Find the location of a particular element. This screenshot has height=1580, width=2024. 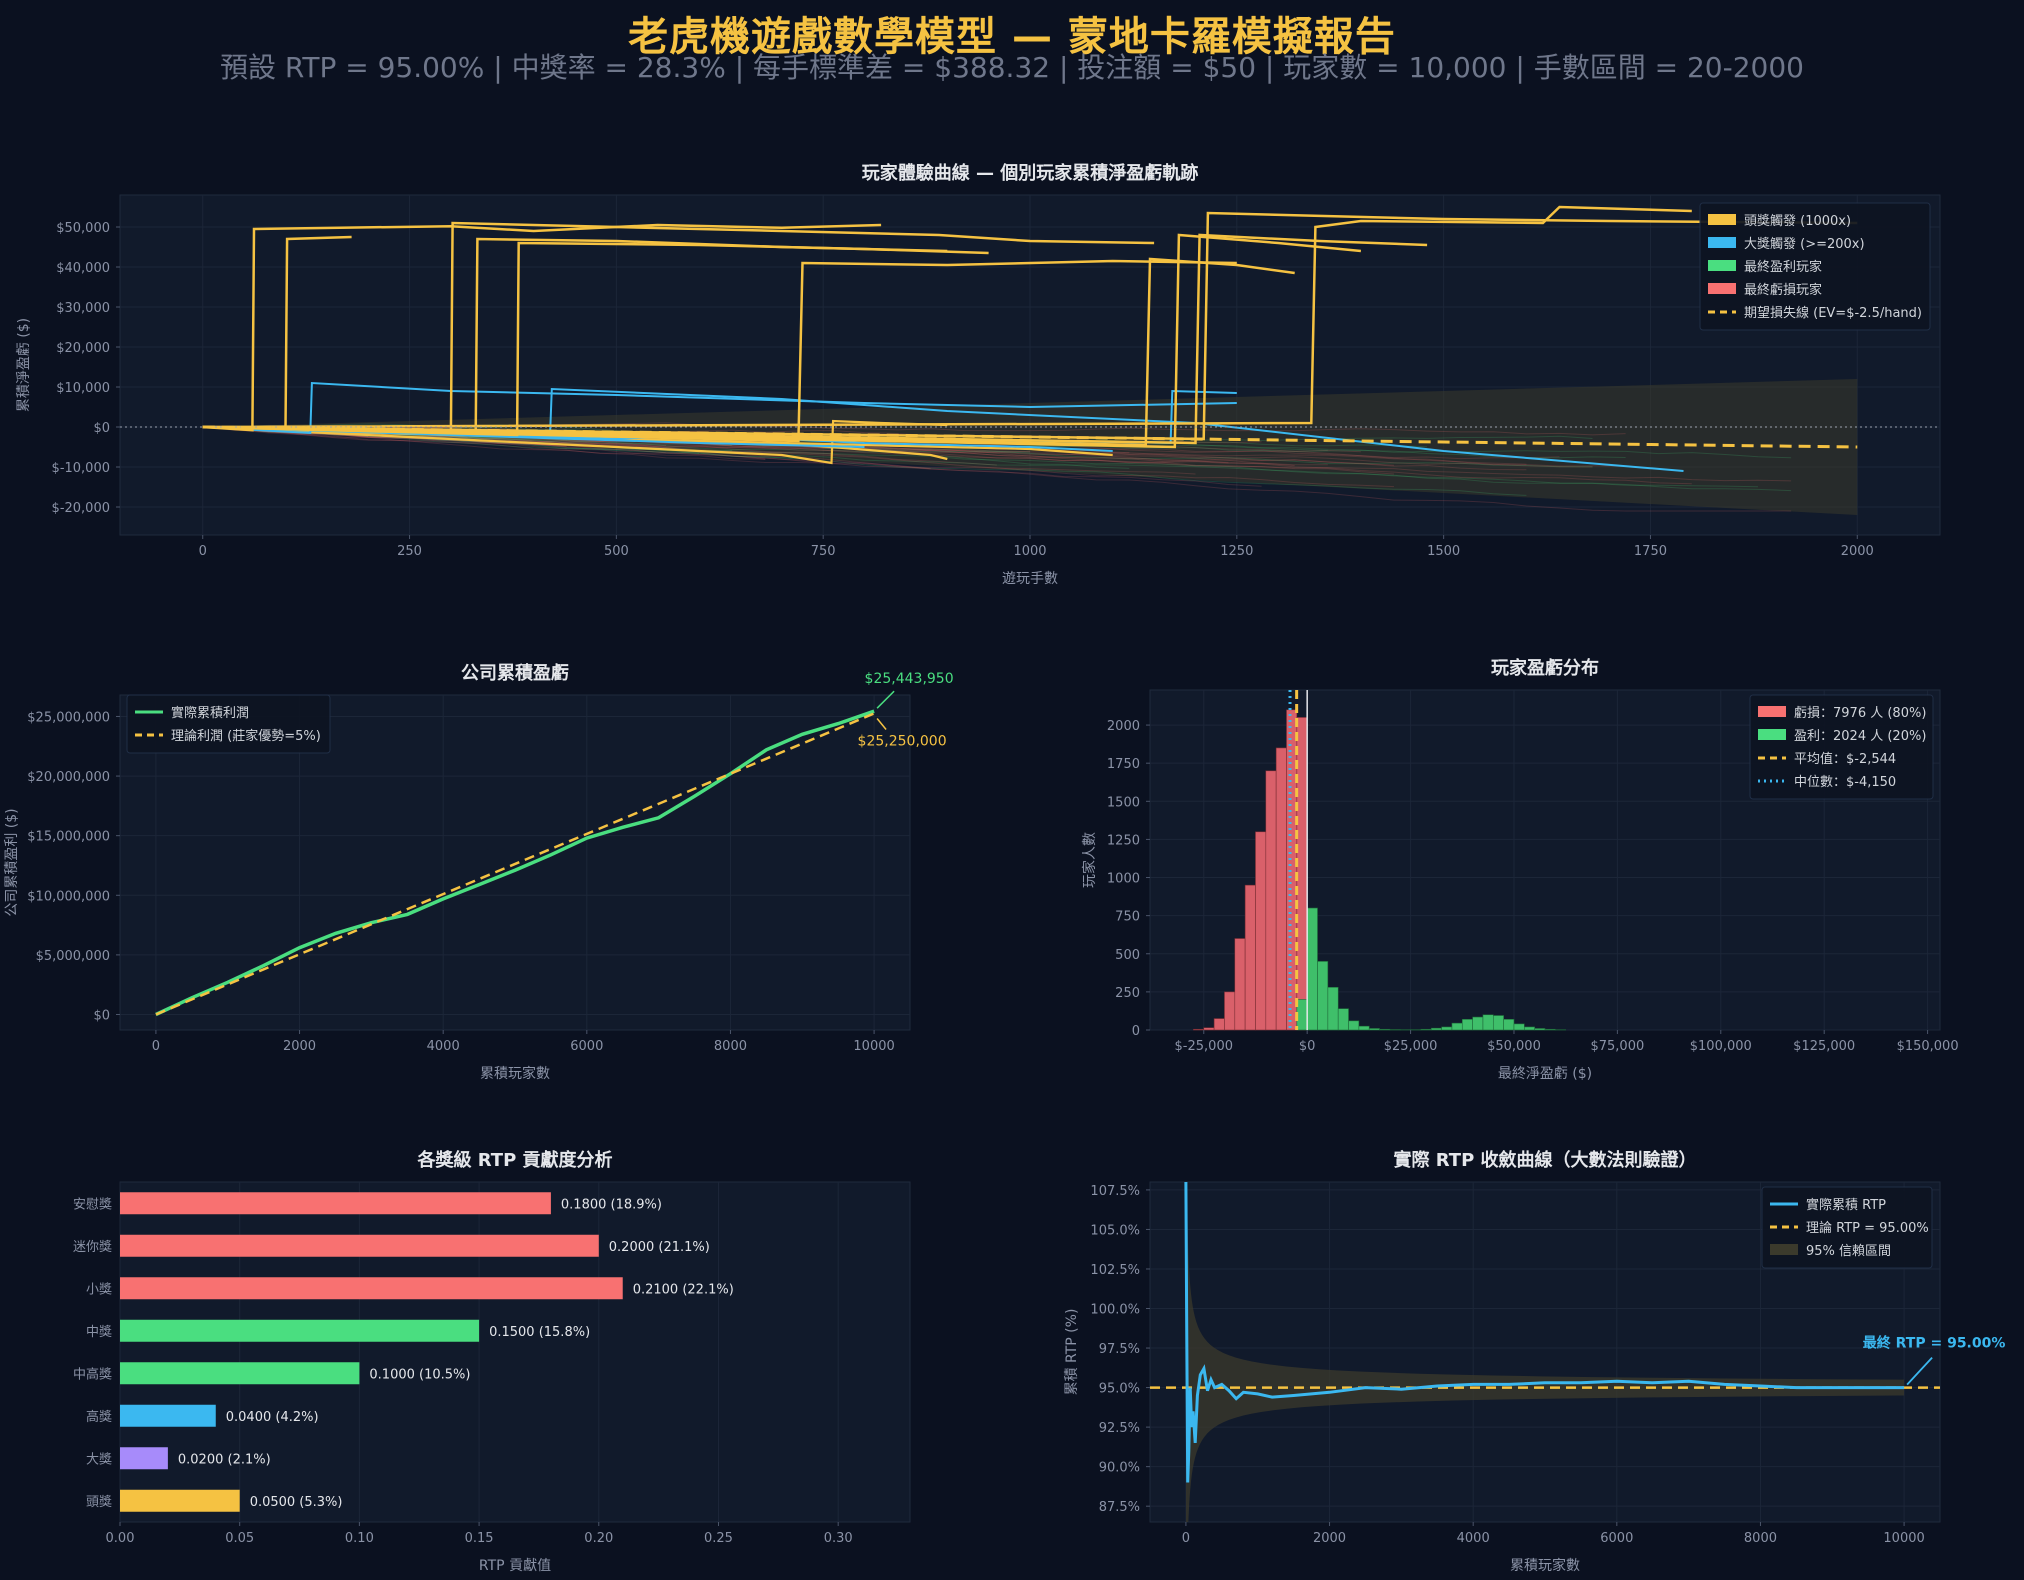

rtp-contribution-title: 各獎級 RTP 貢獻度分析 is located at coordinates (514, 1160).